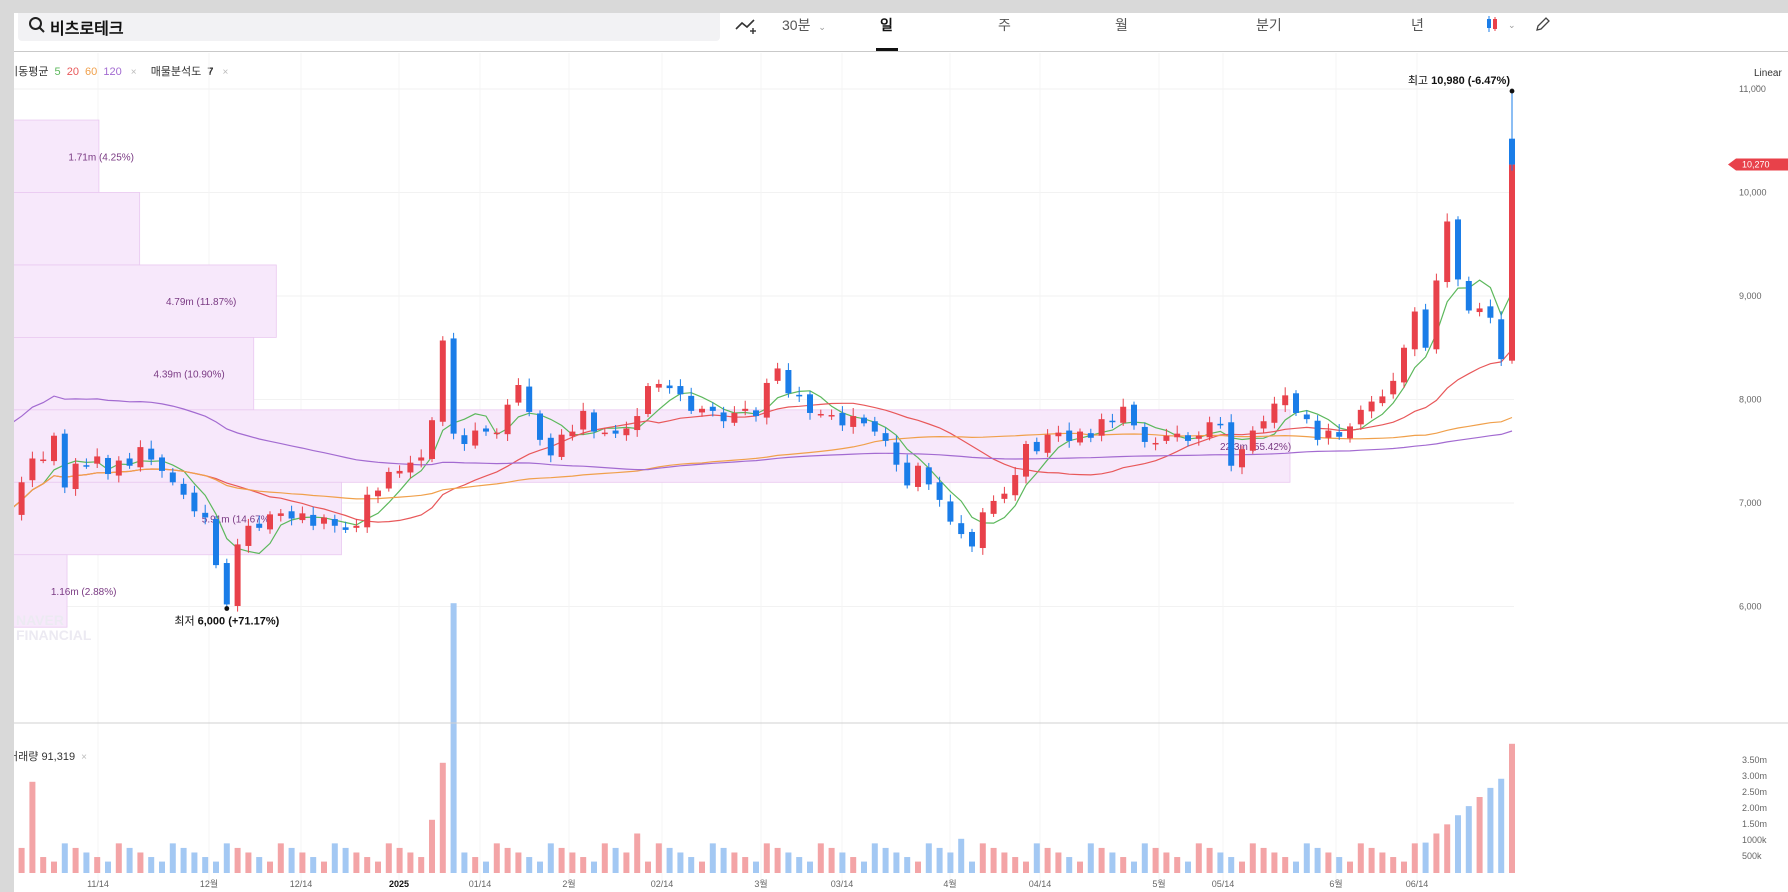 The width and height of the screenshot is (1788, 892). Describe the element at coordinates (662, 884) in the screenshot. I see `time-tick-label: 02/14` at that location.